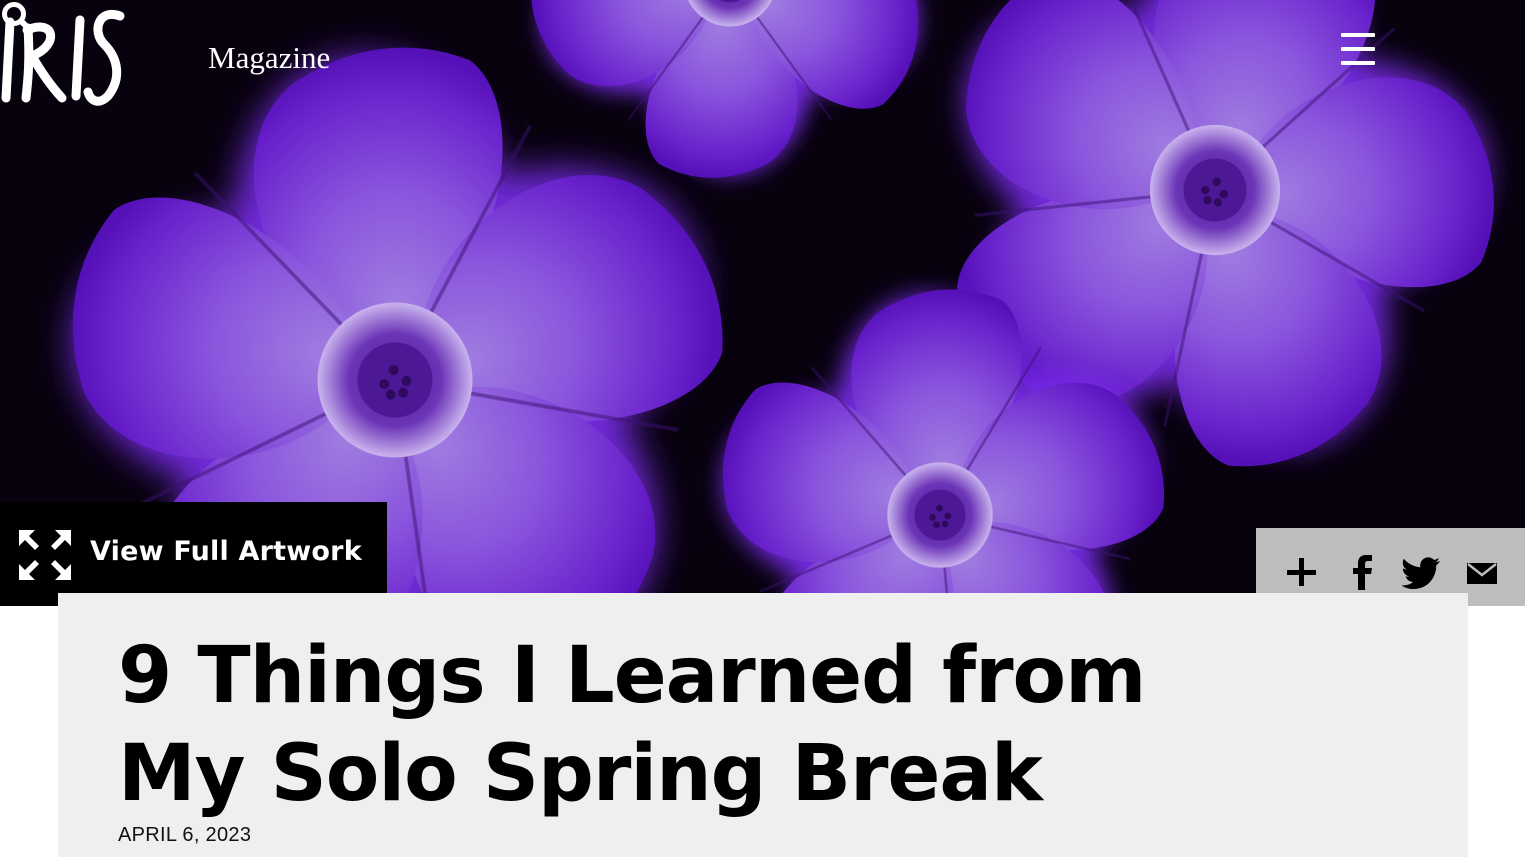  What do you see at coordinates (1362, 572) in the screenshot?
I see `facebook-icon` at bounding box center [1362, 572].